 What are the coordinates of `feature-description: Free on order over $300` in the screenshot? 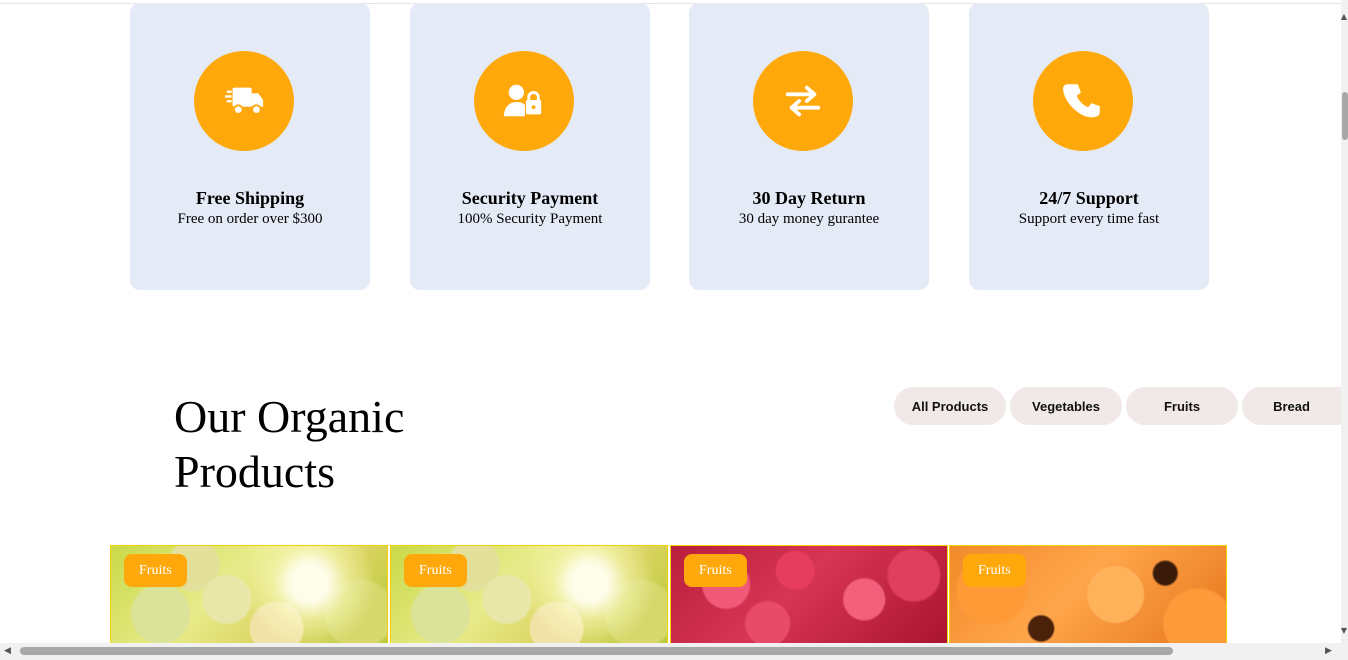 It's located at (250, 219).